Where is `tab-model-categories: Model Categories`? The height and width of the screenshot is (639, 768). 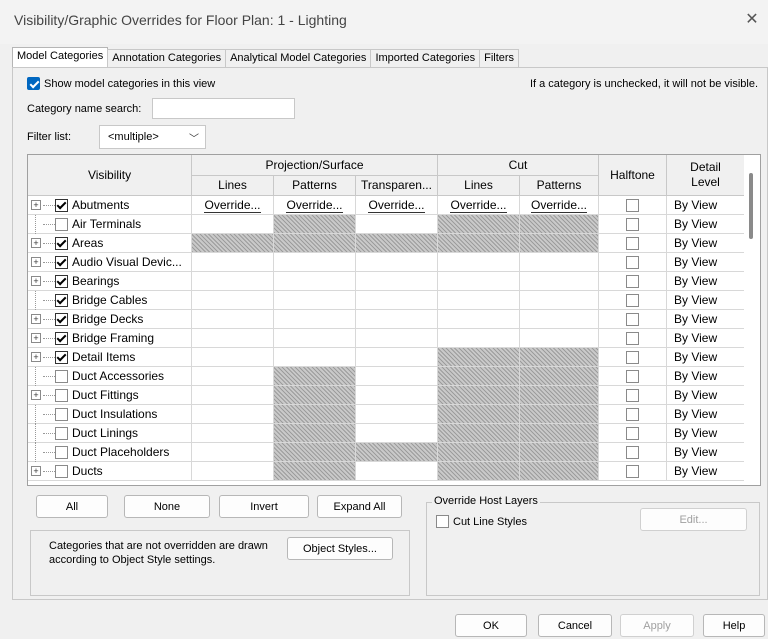
tab-model-categories: Model Categories is located at coordinates (60, 57).